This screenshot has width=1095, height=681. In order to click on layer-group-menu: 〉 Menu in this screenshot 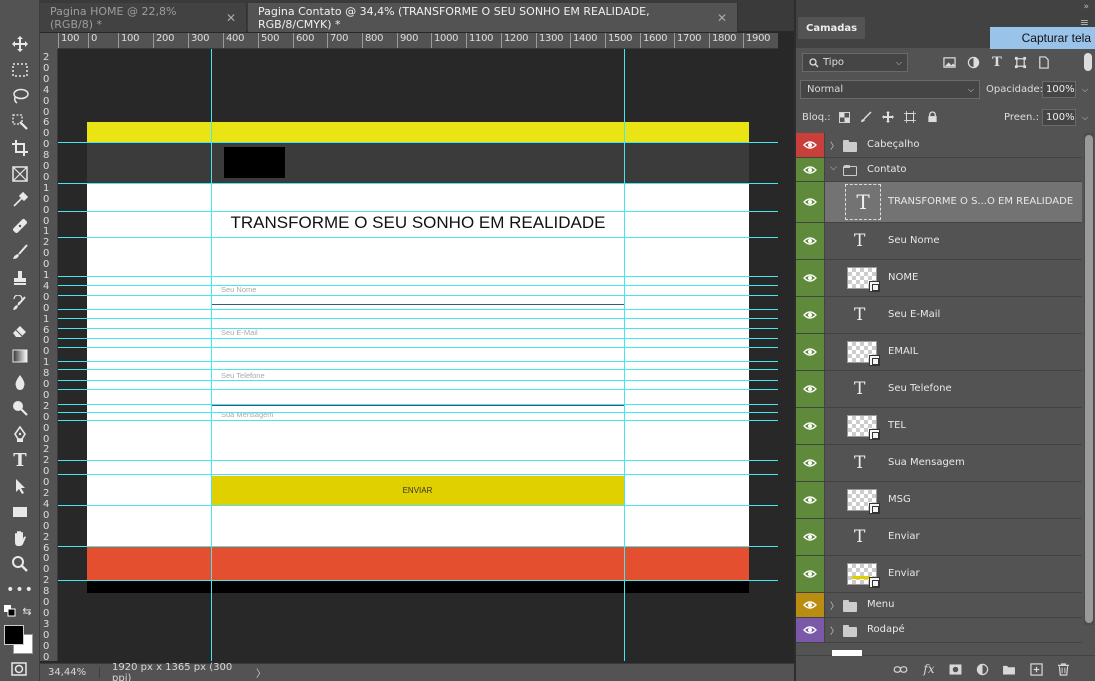, I will do `click(939, 605)`.